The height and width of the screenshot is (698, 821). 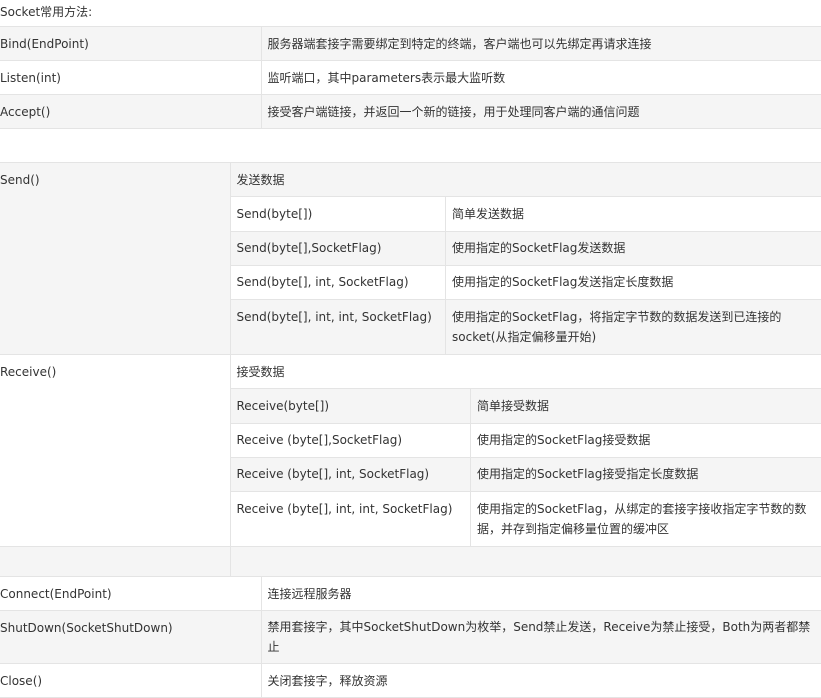 I want to click on description-cell: 监听端口，其中parameters表示最大监听数, so click(x=540, y=77).